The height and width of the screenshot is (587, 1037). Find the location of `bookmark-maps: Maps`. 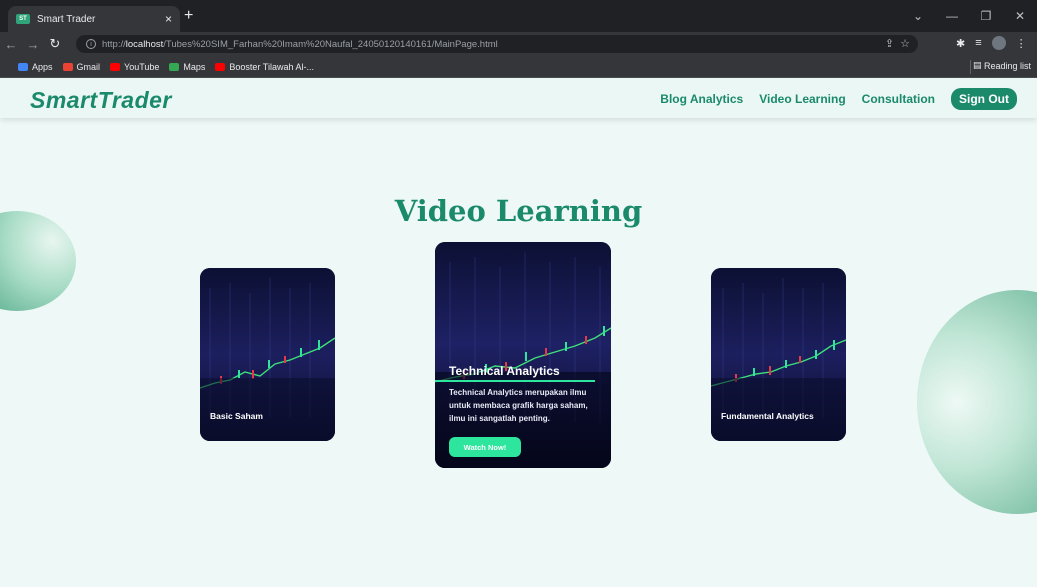

bookmark-maps: Maps is located at coordinates (187, 67).